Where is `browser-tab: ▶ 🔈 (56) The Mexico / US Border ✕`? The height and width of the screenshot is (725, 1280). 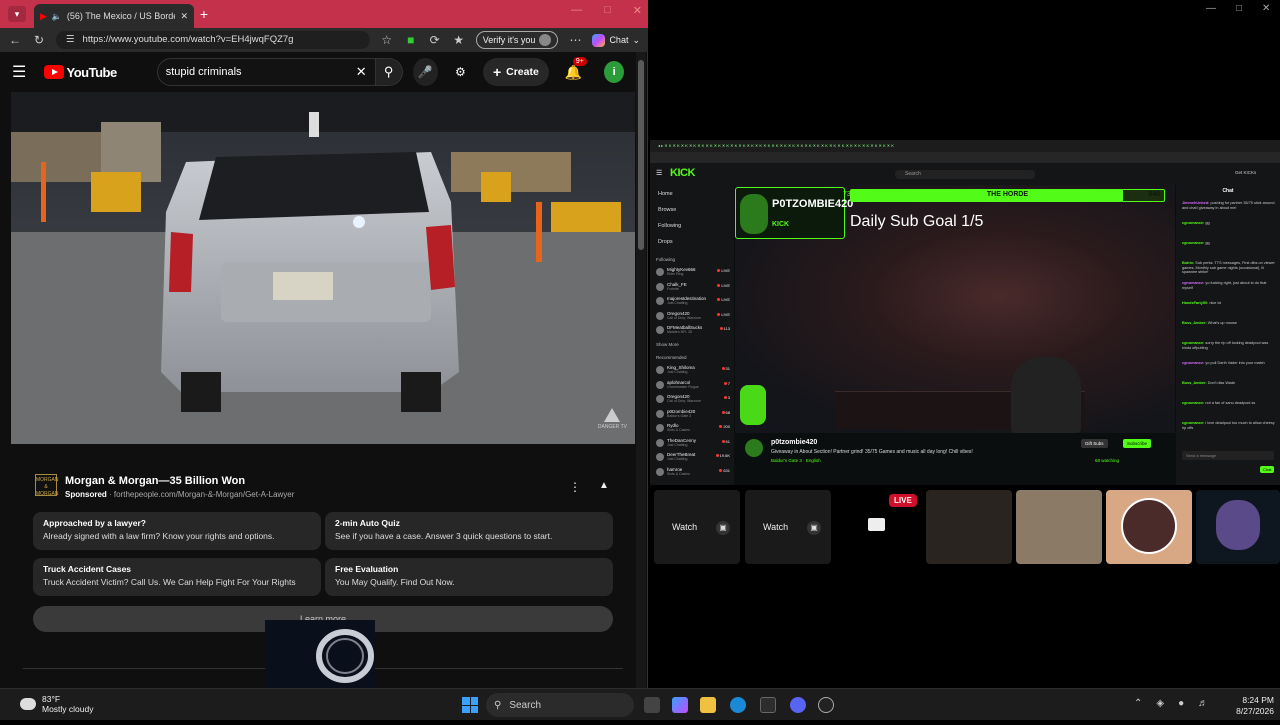
browser-tab: ▶ 🔈 (56) The Mexico / US Border ✕ is located at coordinates (114, 16).